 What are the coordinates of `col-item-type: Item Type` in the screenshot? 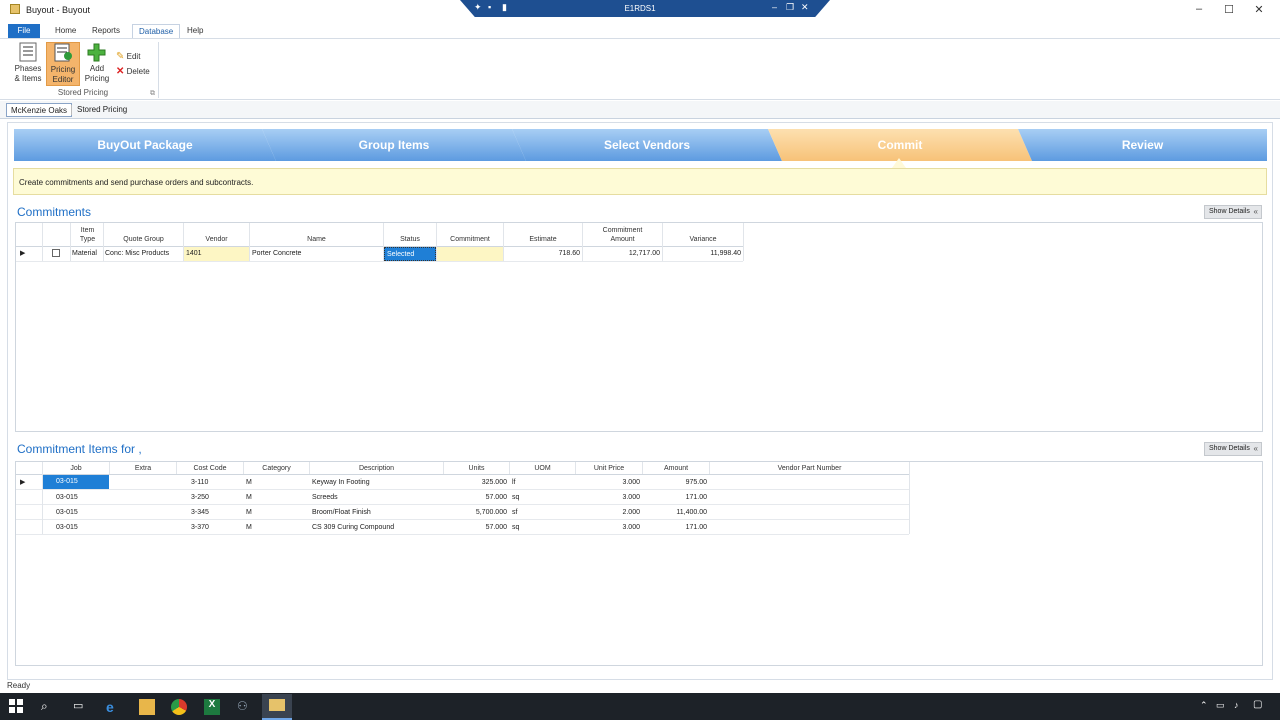 It's located at (87, 235).